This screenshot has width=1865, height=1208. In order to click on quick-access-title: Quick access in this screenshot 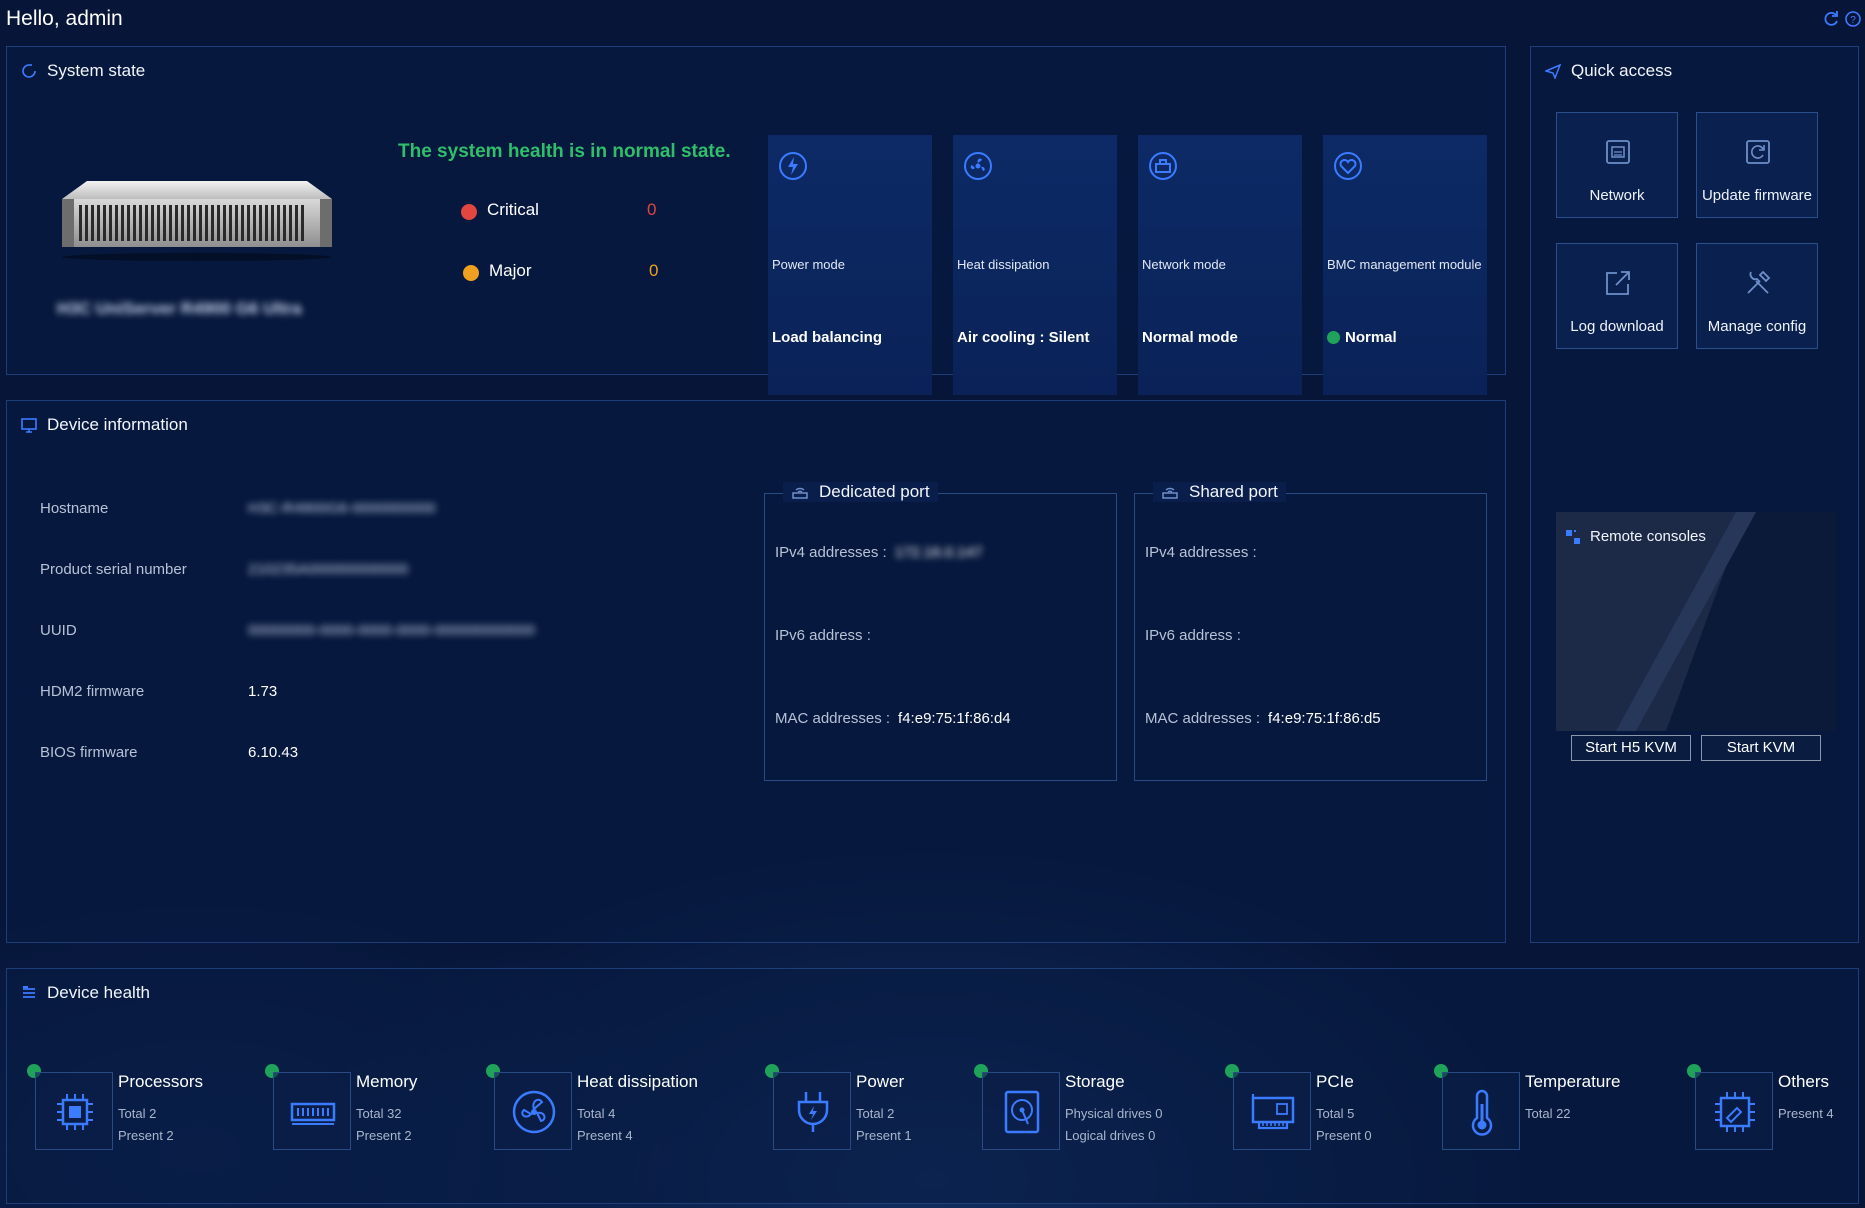, I will do `click(1622, 70)`.